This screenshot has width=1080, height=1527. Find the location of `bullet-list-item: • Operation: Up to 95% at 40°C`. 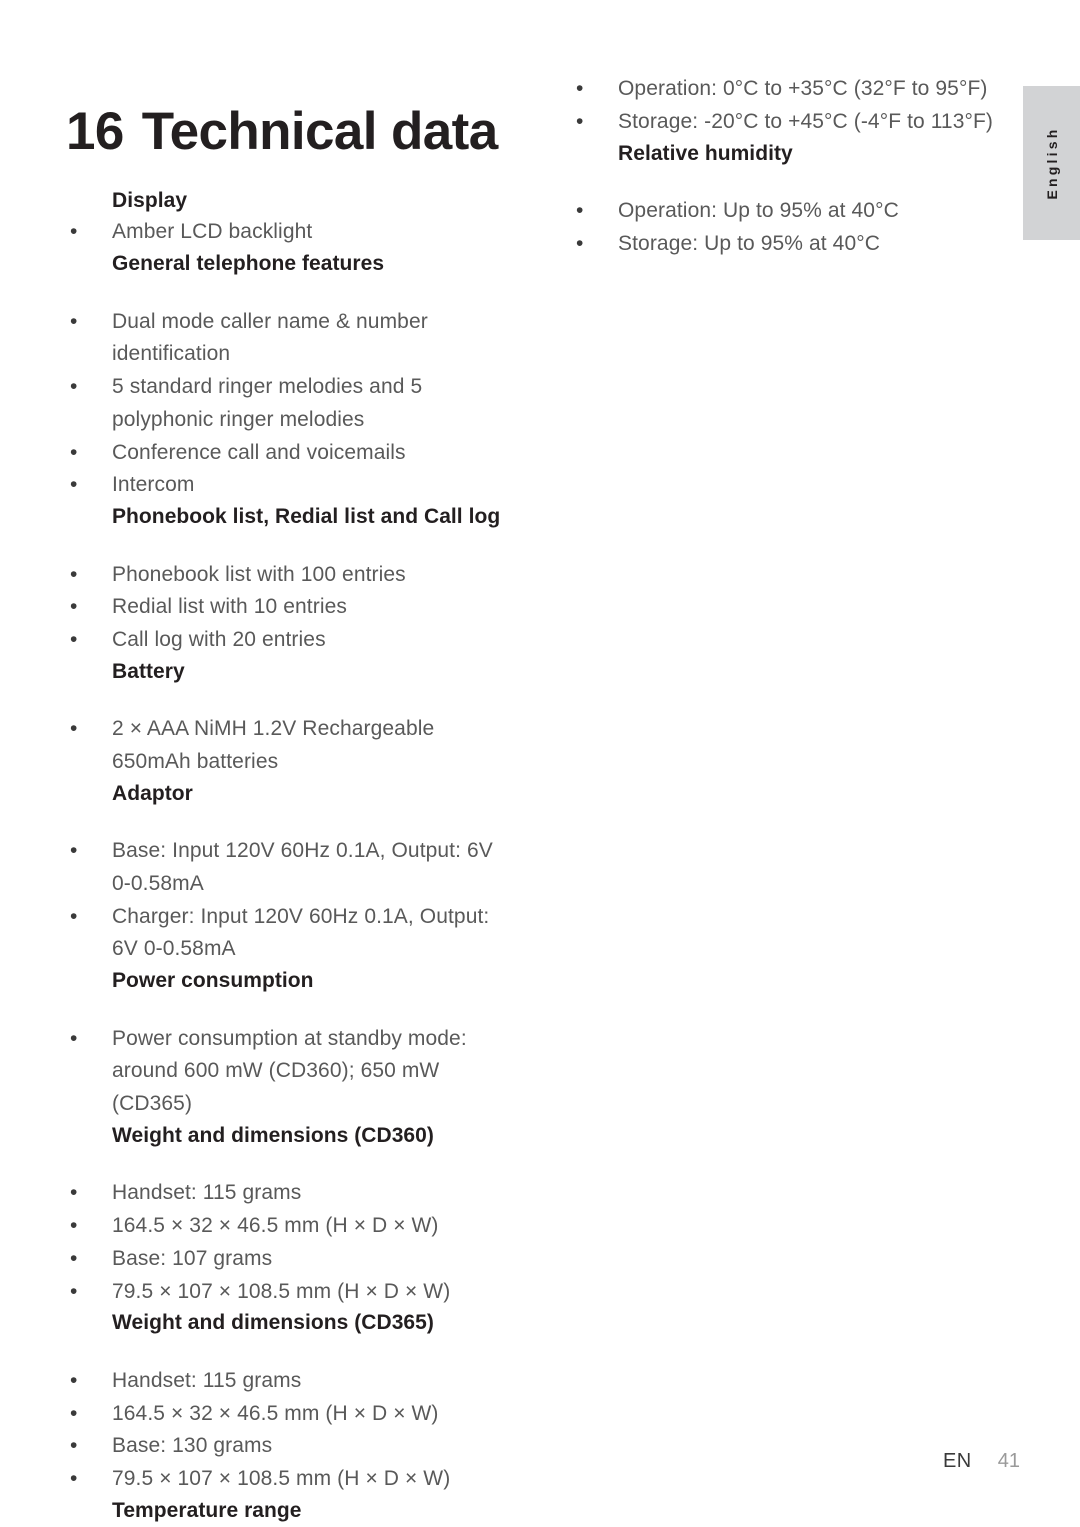

bullet-list-item: • Operation: Up to 95% at 40°C is located at coordinates (796, 211).